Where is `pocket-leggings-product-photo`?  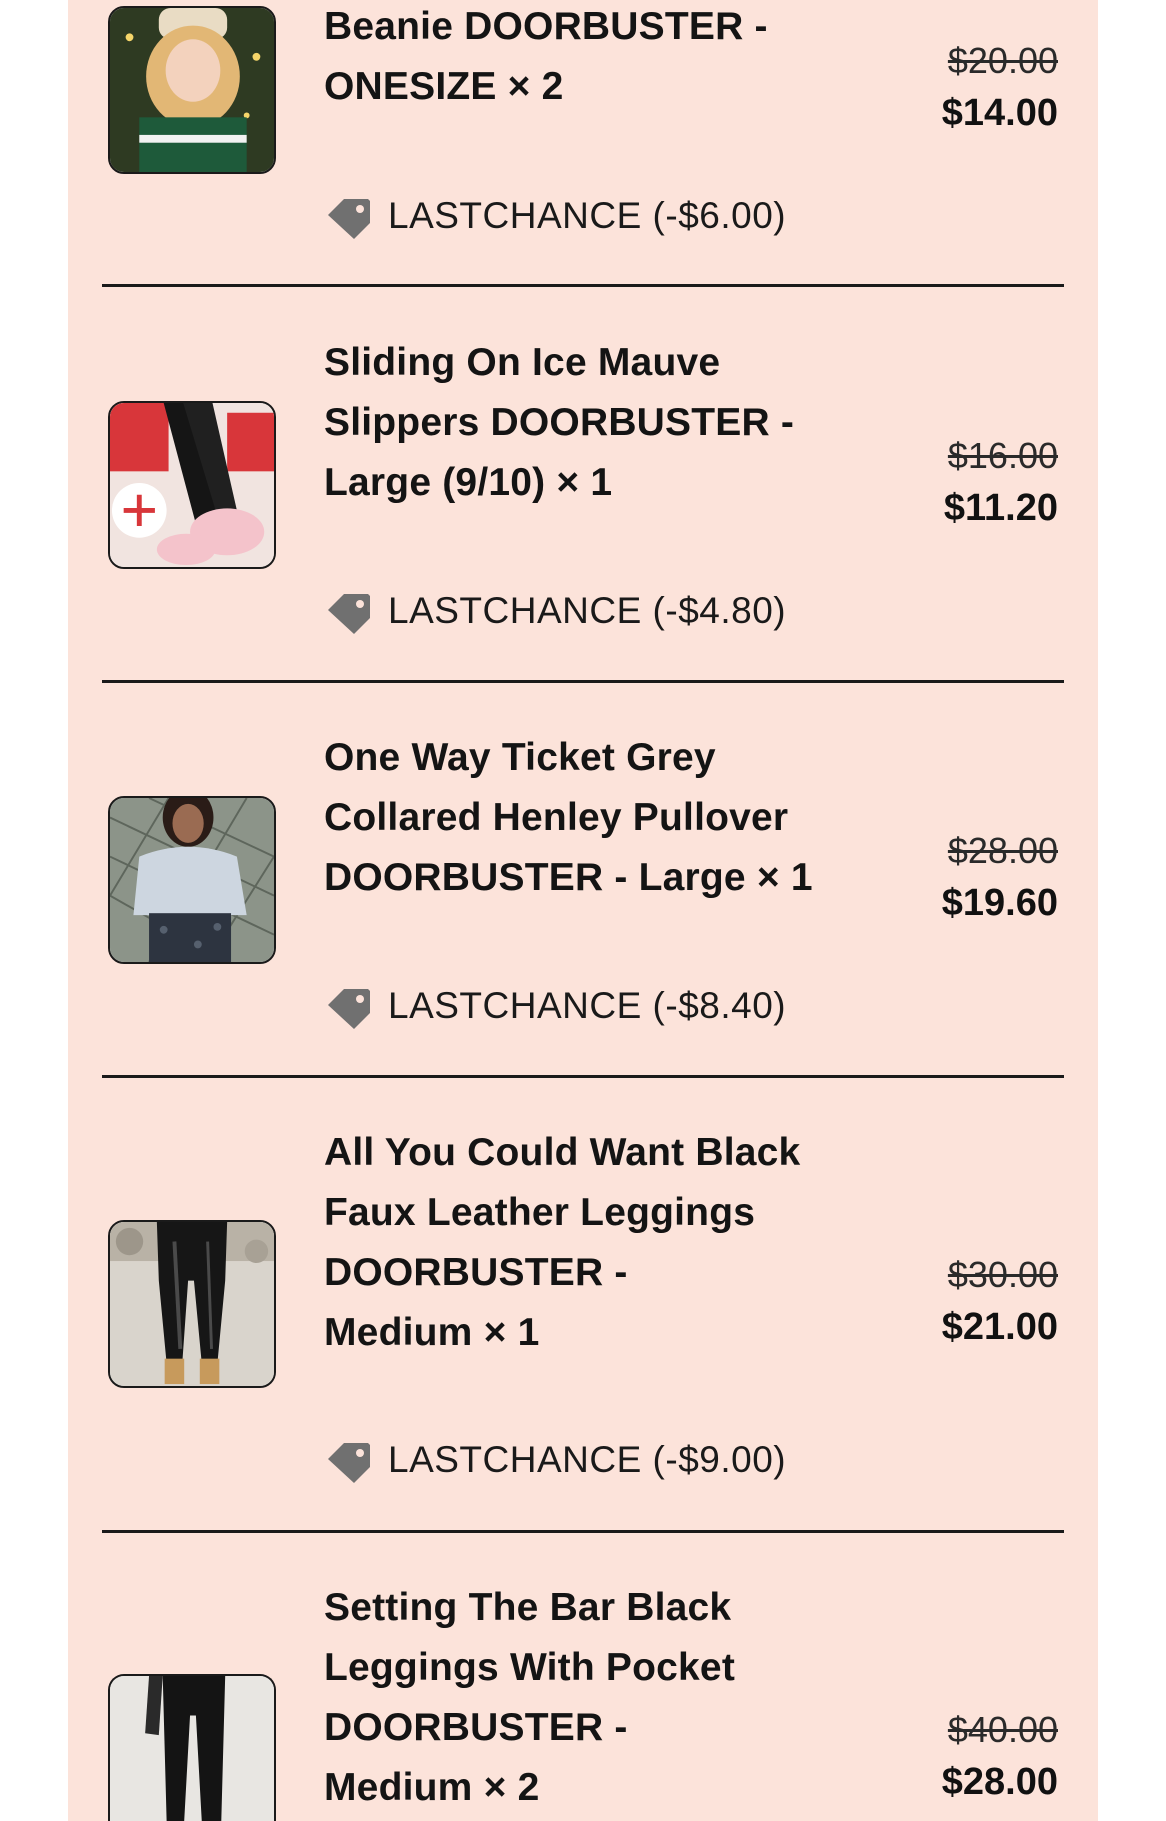 pocket-leggings-product-photo is located at coordinates (192, 1748).